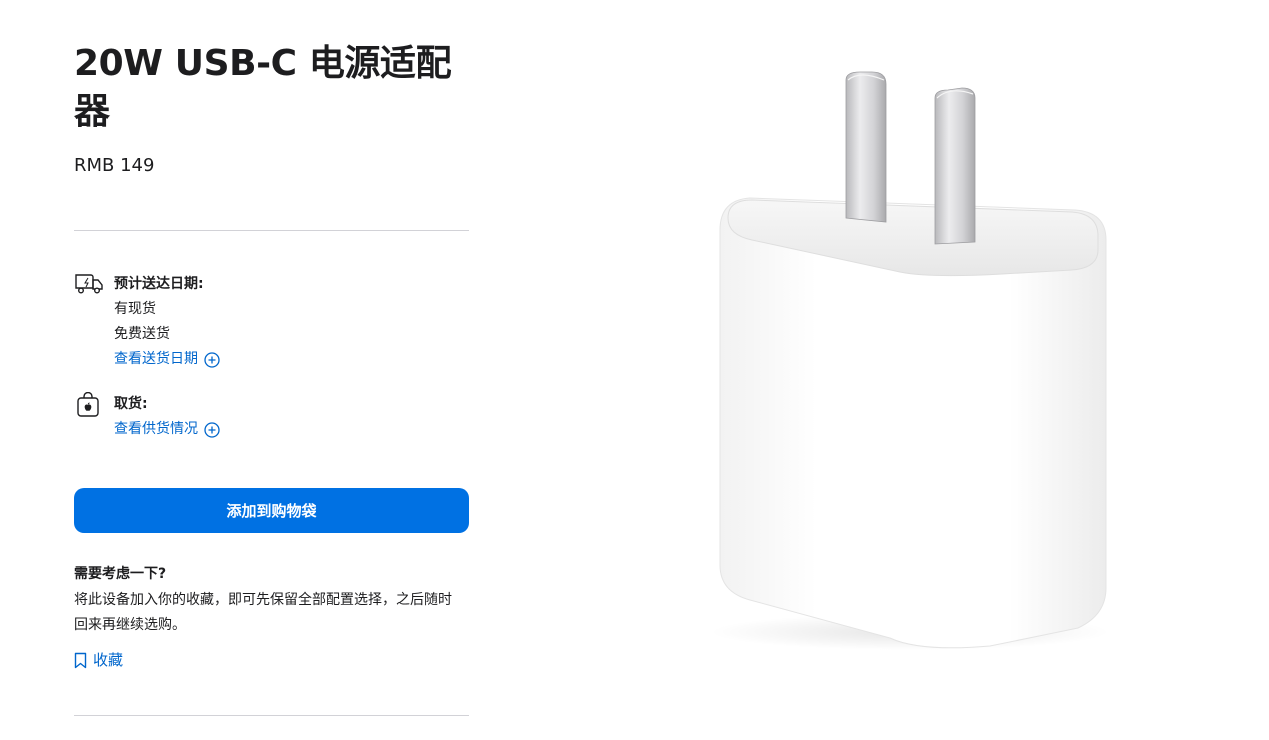 The width and height of the screenshot is (1269, 740). I want to click on product-price: RMB 149, so click(114, 165).